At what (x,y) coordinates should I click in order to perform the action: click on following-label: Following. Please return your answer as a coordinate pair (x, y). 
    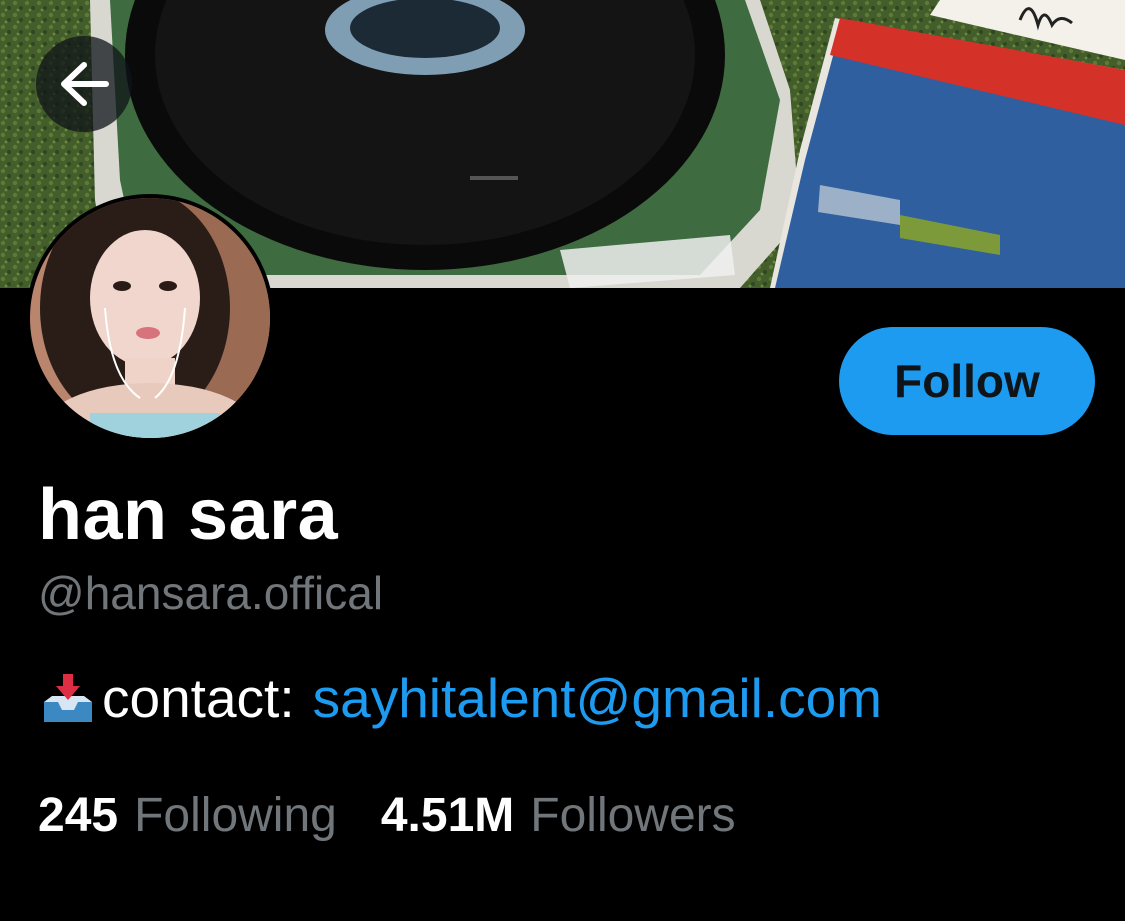
    Looking at the image, I should click on (235, 815).